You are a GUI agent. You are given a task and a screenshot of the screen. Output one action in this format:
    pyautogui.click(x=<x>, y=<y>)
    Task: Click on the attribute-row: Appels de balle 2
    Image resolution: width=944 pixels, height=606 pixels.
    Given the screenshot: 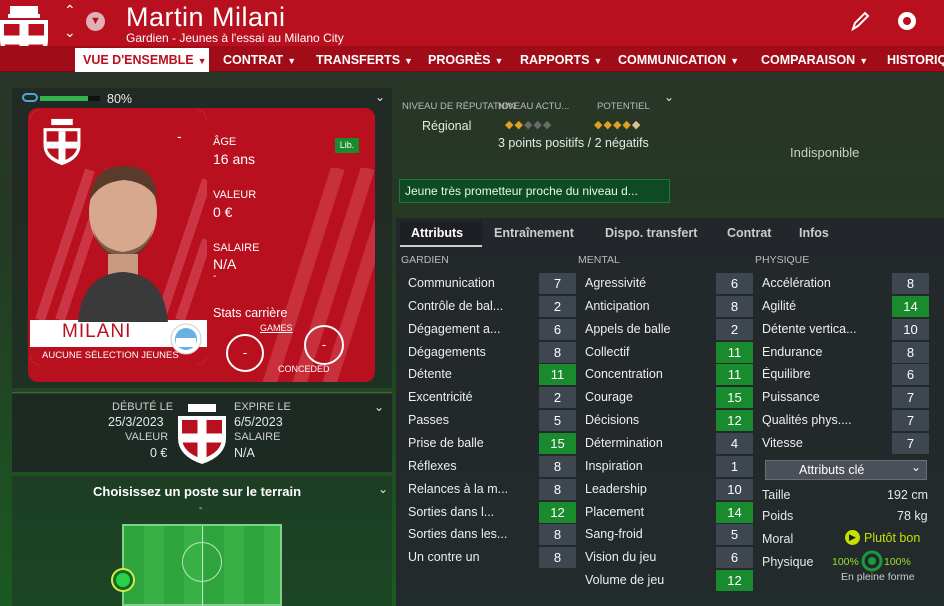 What is the action you would take?
    pyautogui.click(x=669, y=329)
    